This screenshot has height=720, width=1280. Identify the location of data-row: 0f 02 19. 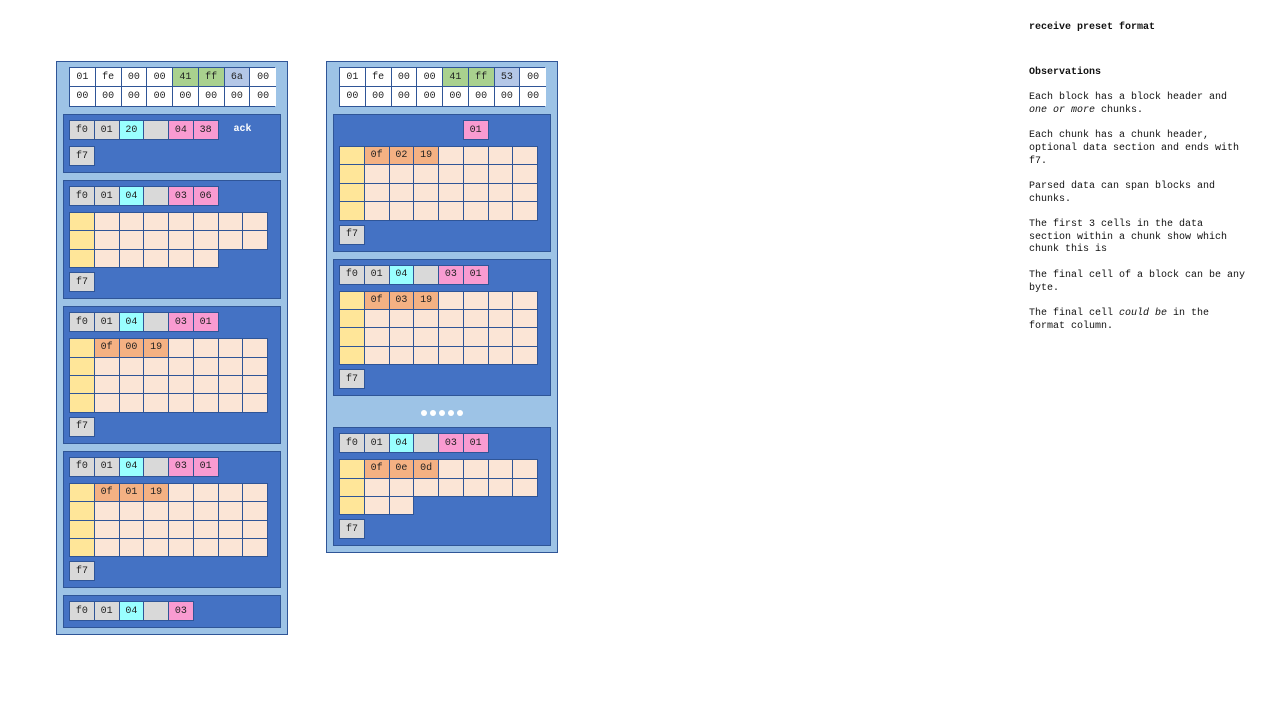
(442, 156).